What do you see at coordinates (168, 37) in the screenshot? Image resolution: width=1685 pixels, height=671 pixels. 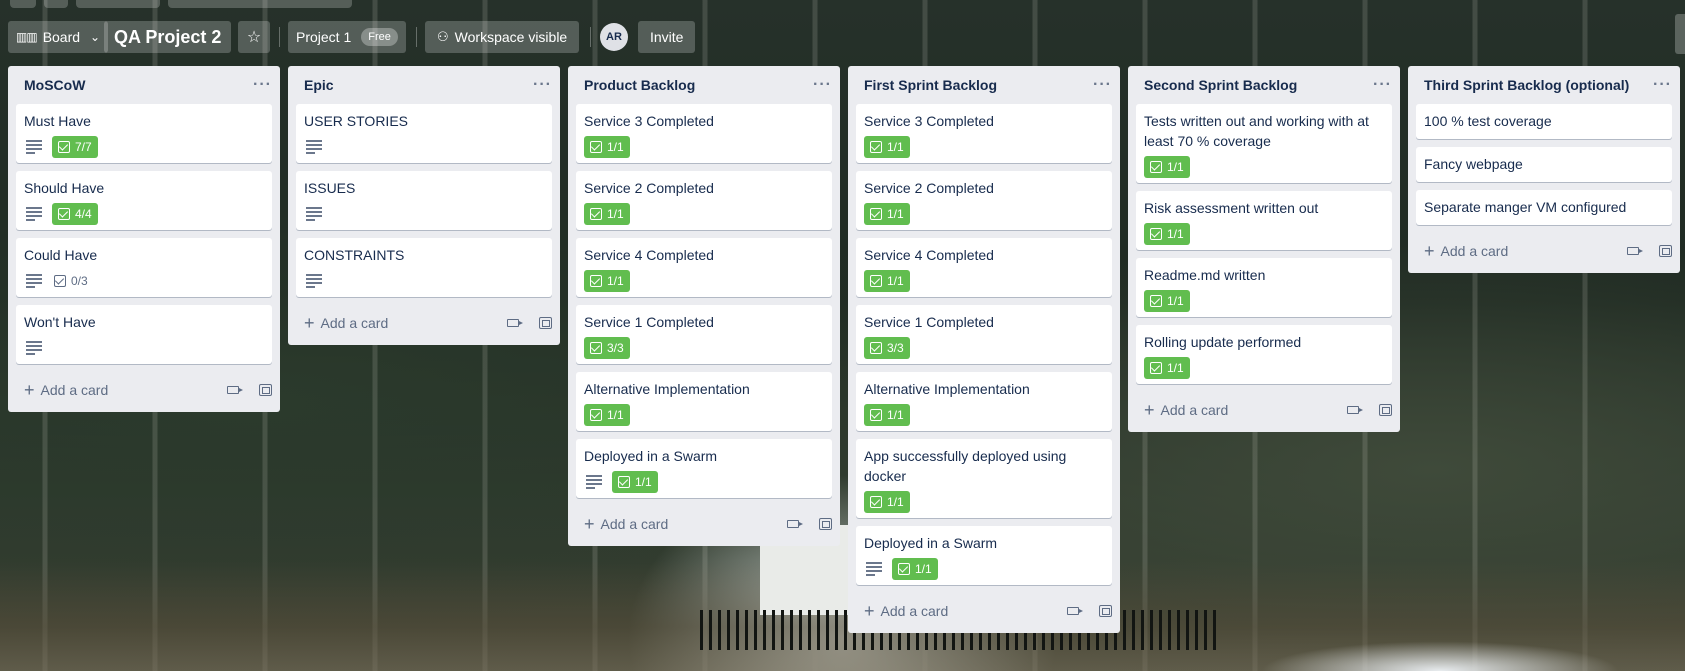 I see `board-title: QA Project 2` at bounding box center [168, 37].